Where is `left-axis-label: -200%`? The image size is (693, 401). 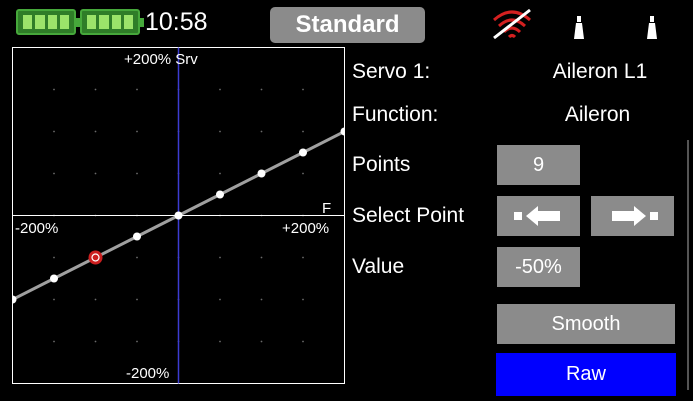 left-axis-label: -200% is located at coordinates (36, 228).